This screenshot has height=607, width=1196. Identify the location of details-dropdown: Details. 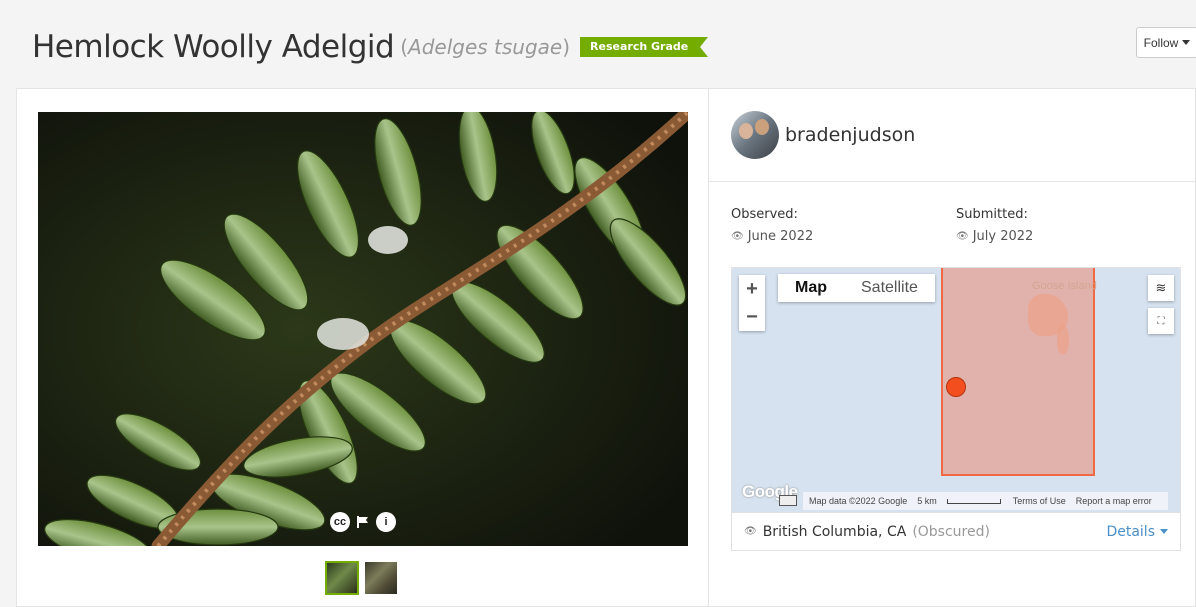
(1137, 532).